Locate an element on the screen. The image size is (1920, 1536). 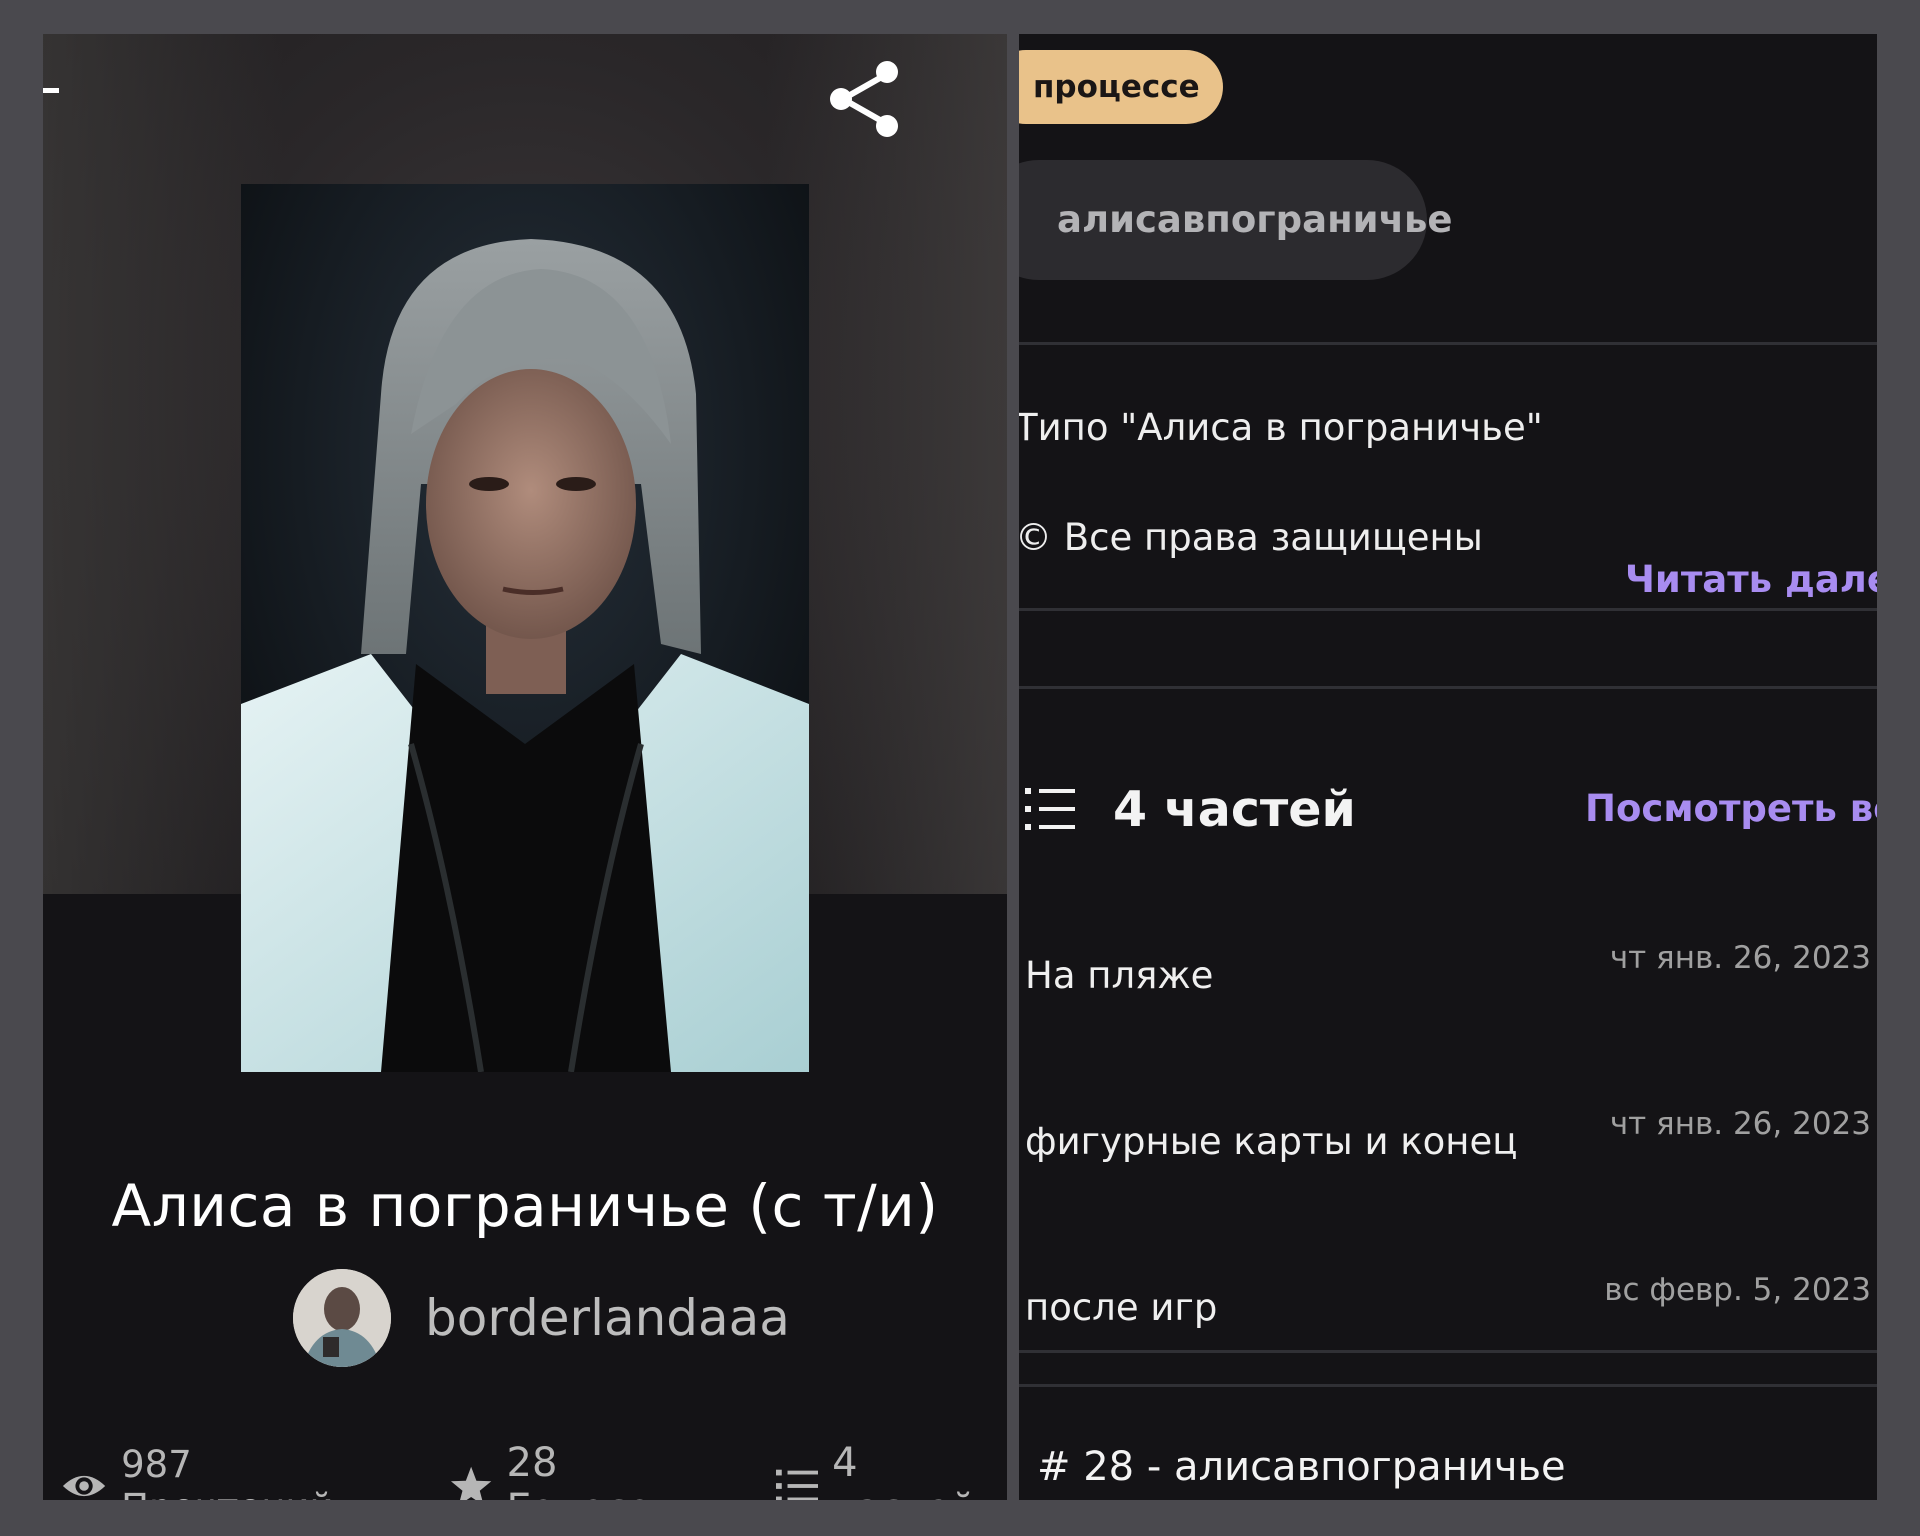
see-all-link: Посмотреть всё is located at coordinates (1731, 809).